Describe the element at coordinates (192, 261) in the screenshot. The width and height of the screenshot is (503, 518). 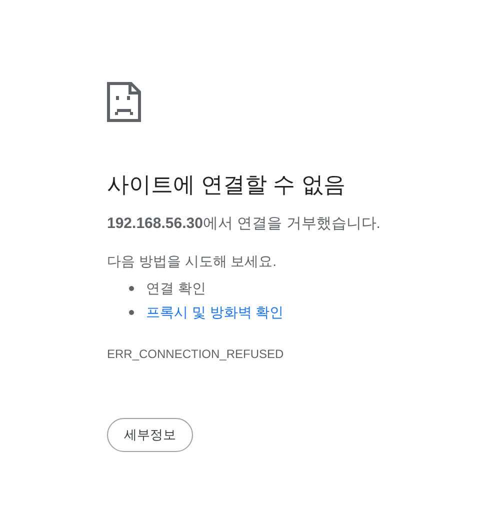
I see `suggestions-heading: 다음 방법을 시도해 보세요.` at that location.